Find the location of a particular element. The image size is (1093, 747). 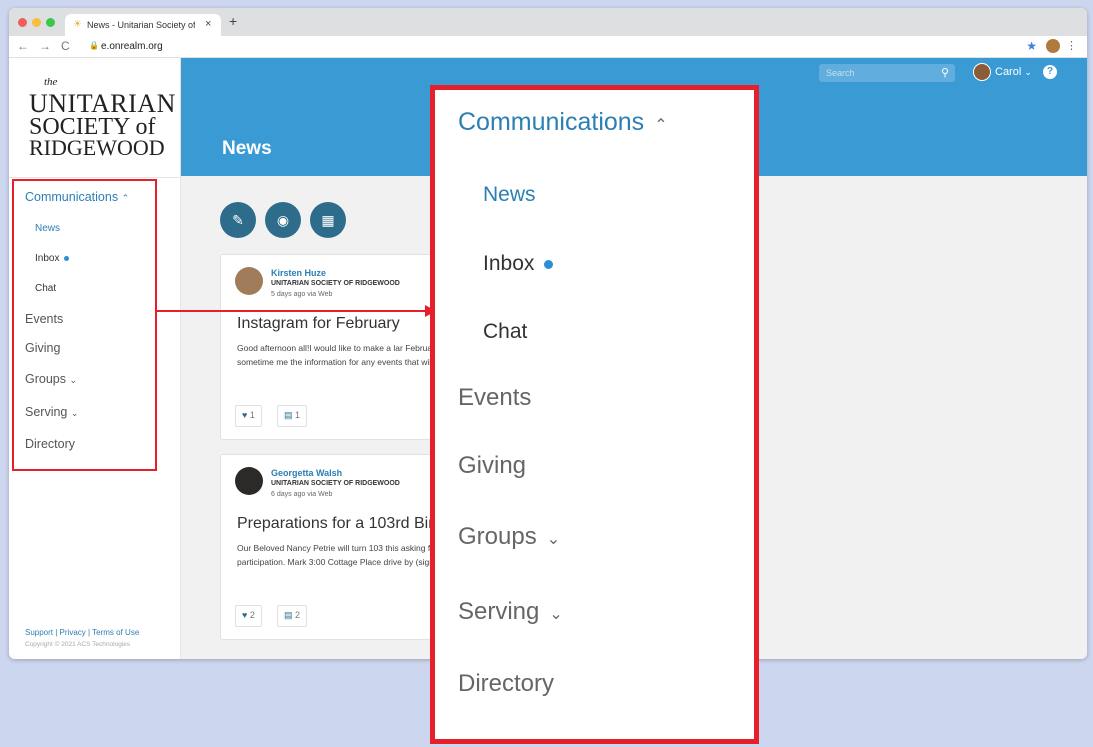

unread-dot-icon is located at coordinates (549, 264).